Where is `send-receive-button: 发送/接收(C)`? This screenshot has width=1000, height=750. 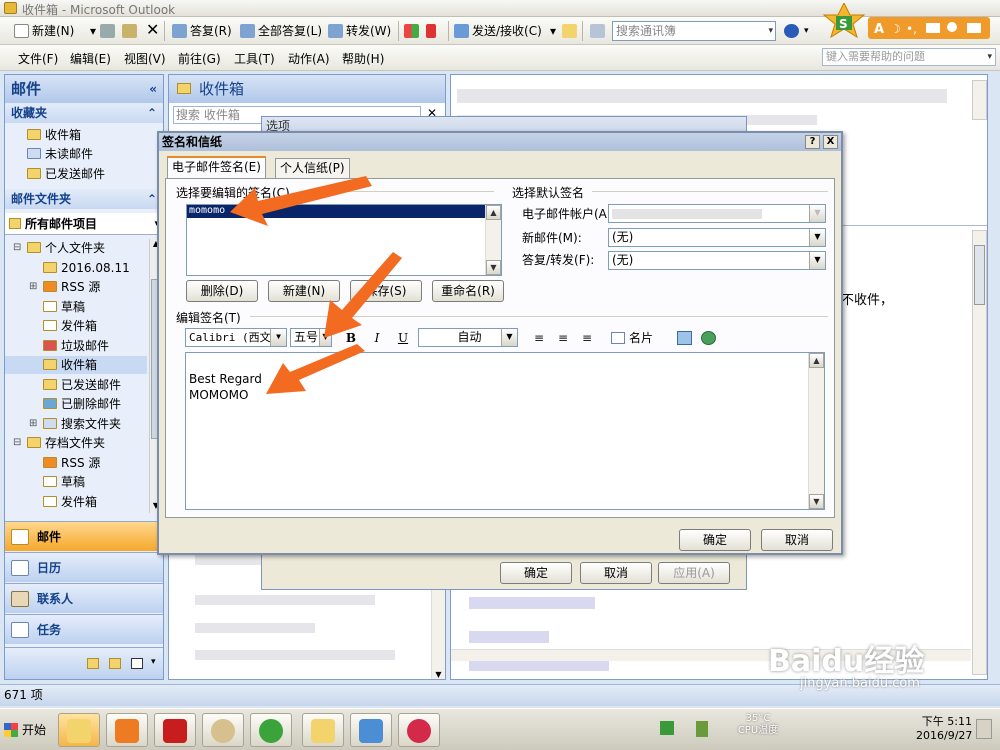
send-receive-button: 发送/接收(C) is located at coordinates (498, 31).